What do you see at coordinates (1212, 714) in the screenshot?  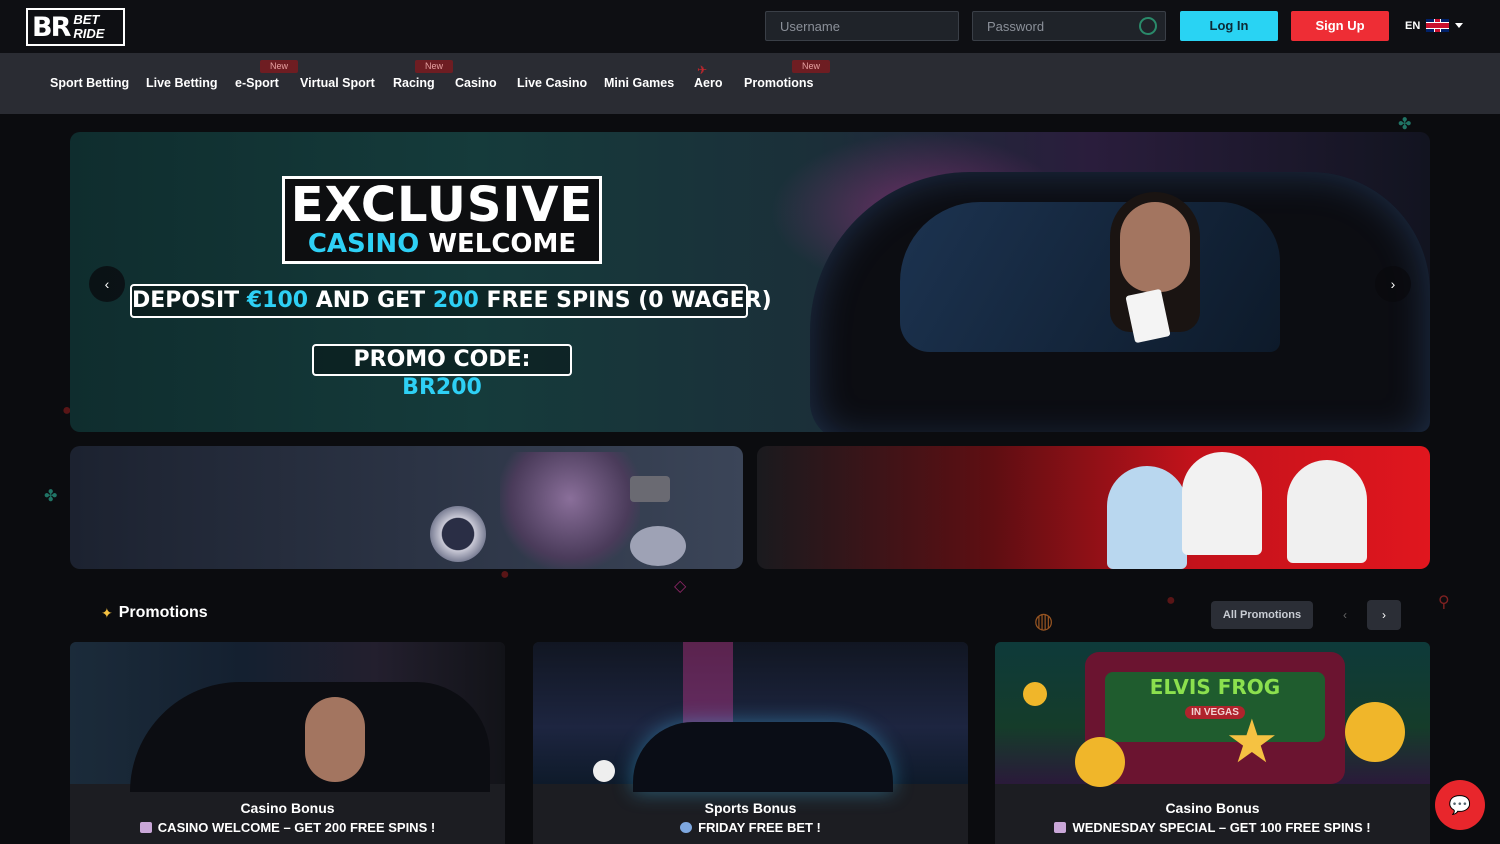 I see `promo-card-image: ELVIS FROG IN VEGAS ★` at bounding box center [1212, 714].